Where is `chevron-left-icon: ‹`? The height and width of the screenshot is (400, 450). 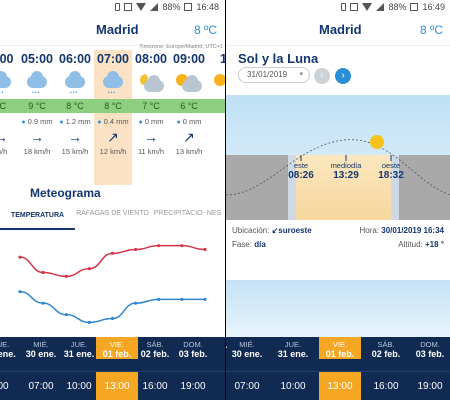 chevron-left-icon: ‹ is located at coordinates (322, 75).